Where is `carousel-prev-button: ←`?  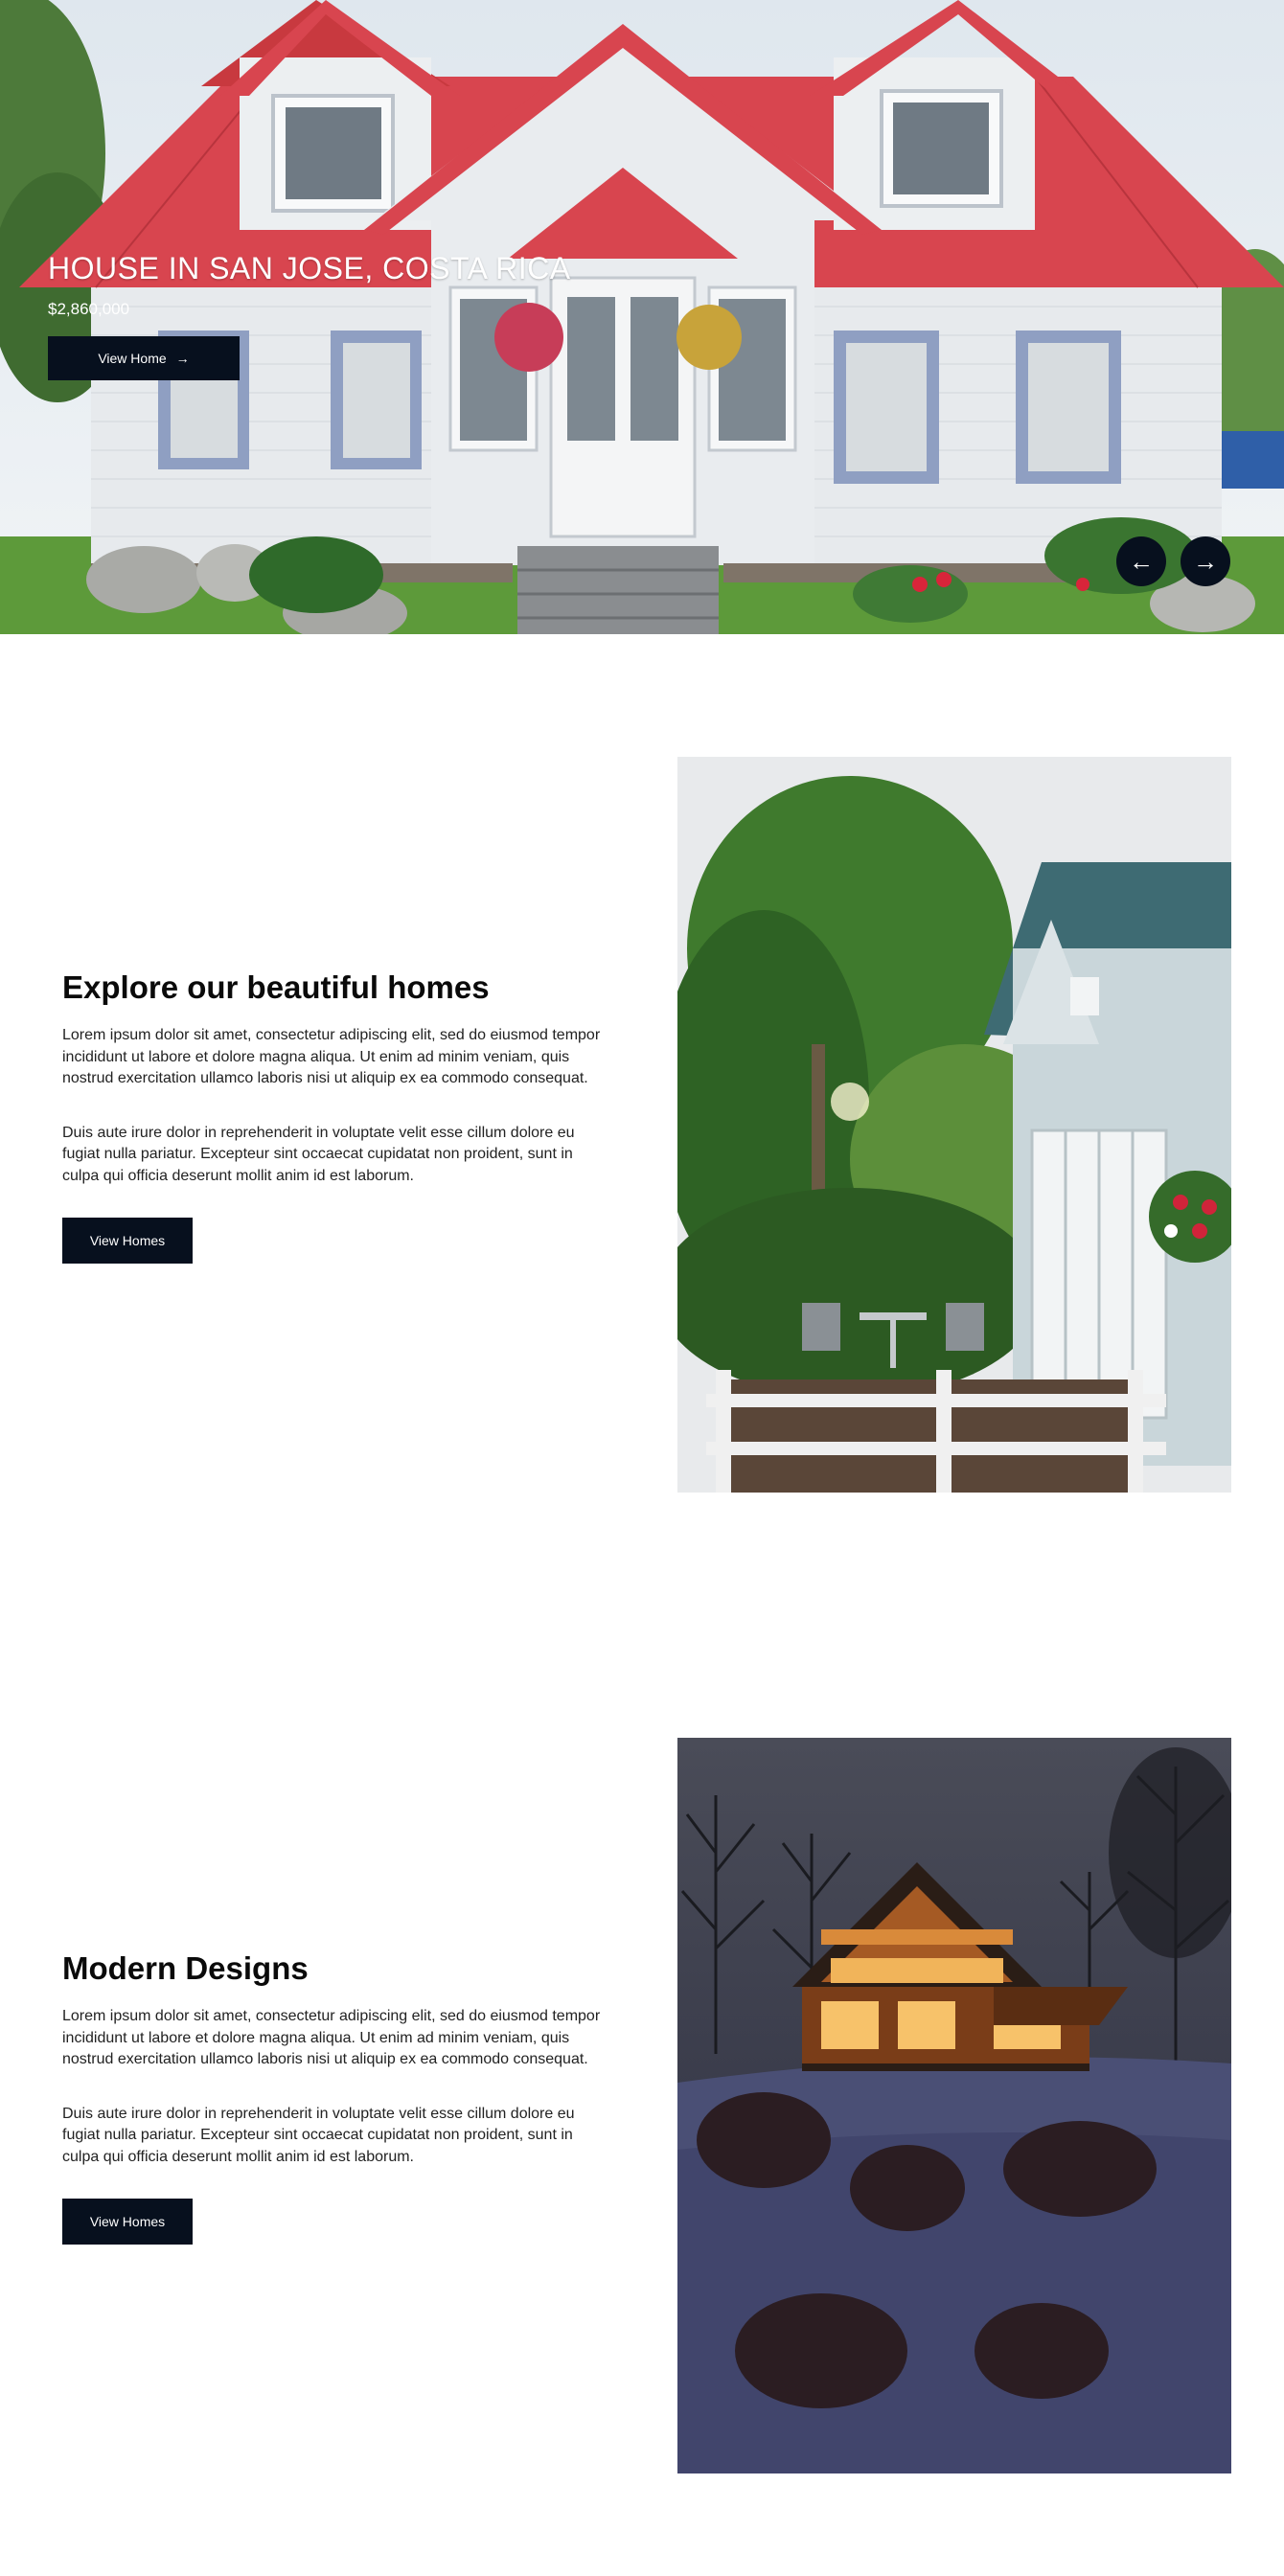
carousel-prev-button: ← is located at coordinates (1141, 561).